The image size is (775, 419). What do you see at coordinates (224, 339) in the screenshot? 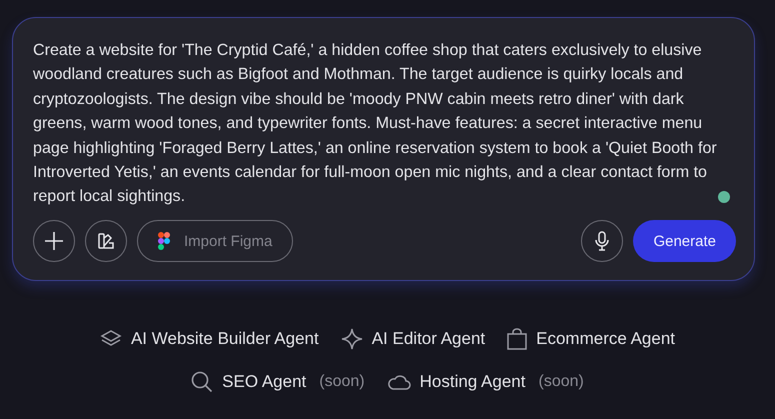
I see `agent-link: AI Website Builder Agent` at bounding box center [224, 339].